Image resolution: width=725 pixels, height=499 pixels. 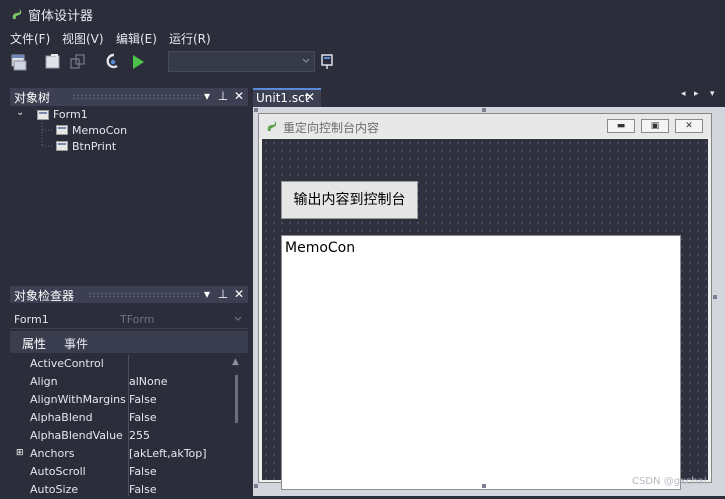 What do you see at coordinates (30, 38) in the screenshot?
I see `menu-file: 文件(F)` at bounding box center [30, 38].